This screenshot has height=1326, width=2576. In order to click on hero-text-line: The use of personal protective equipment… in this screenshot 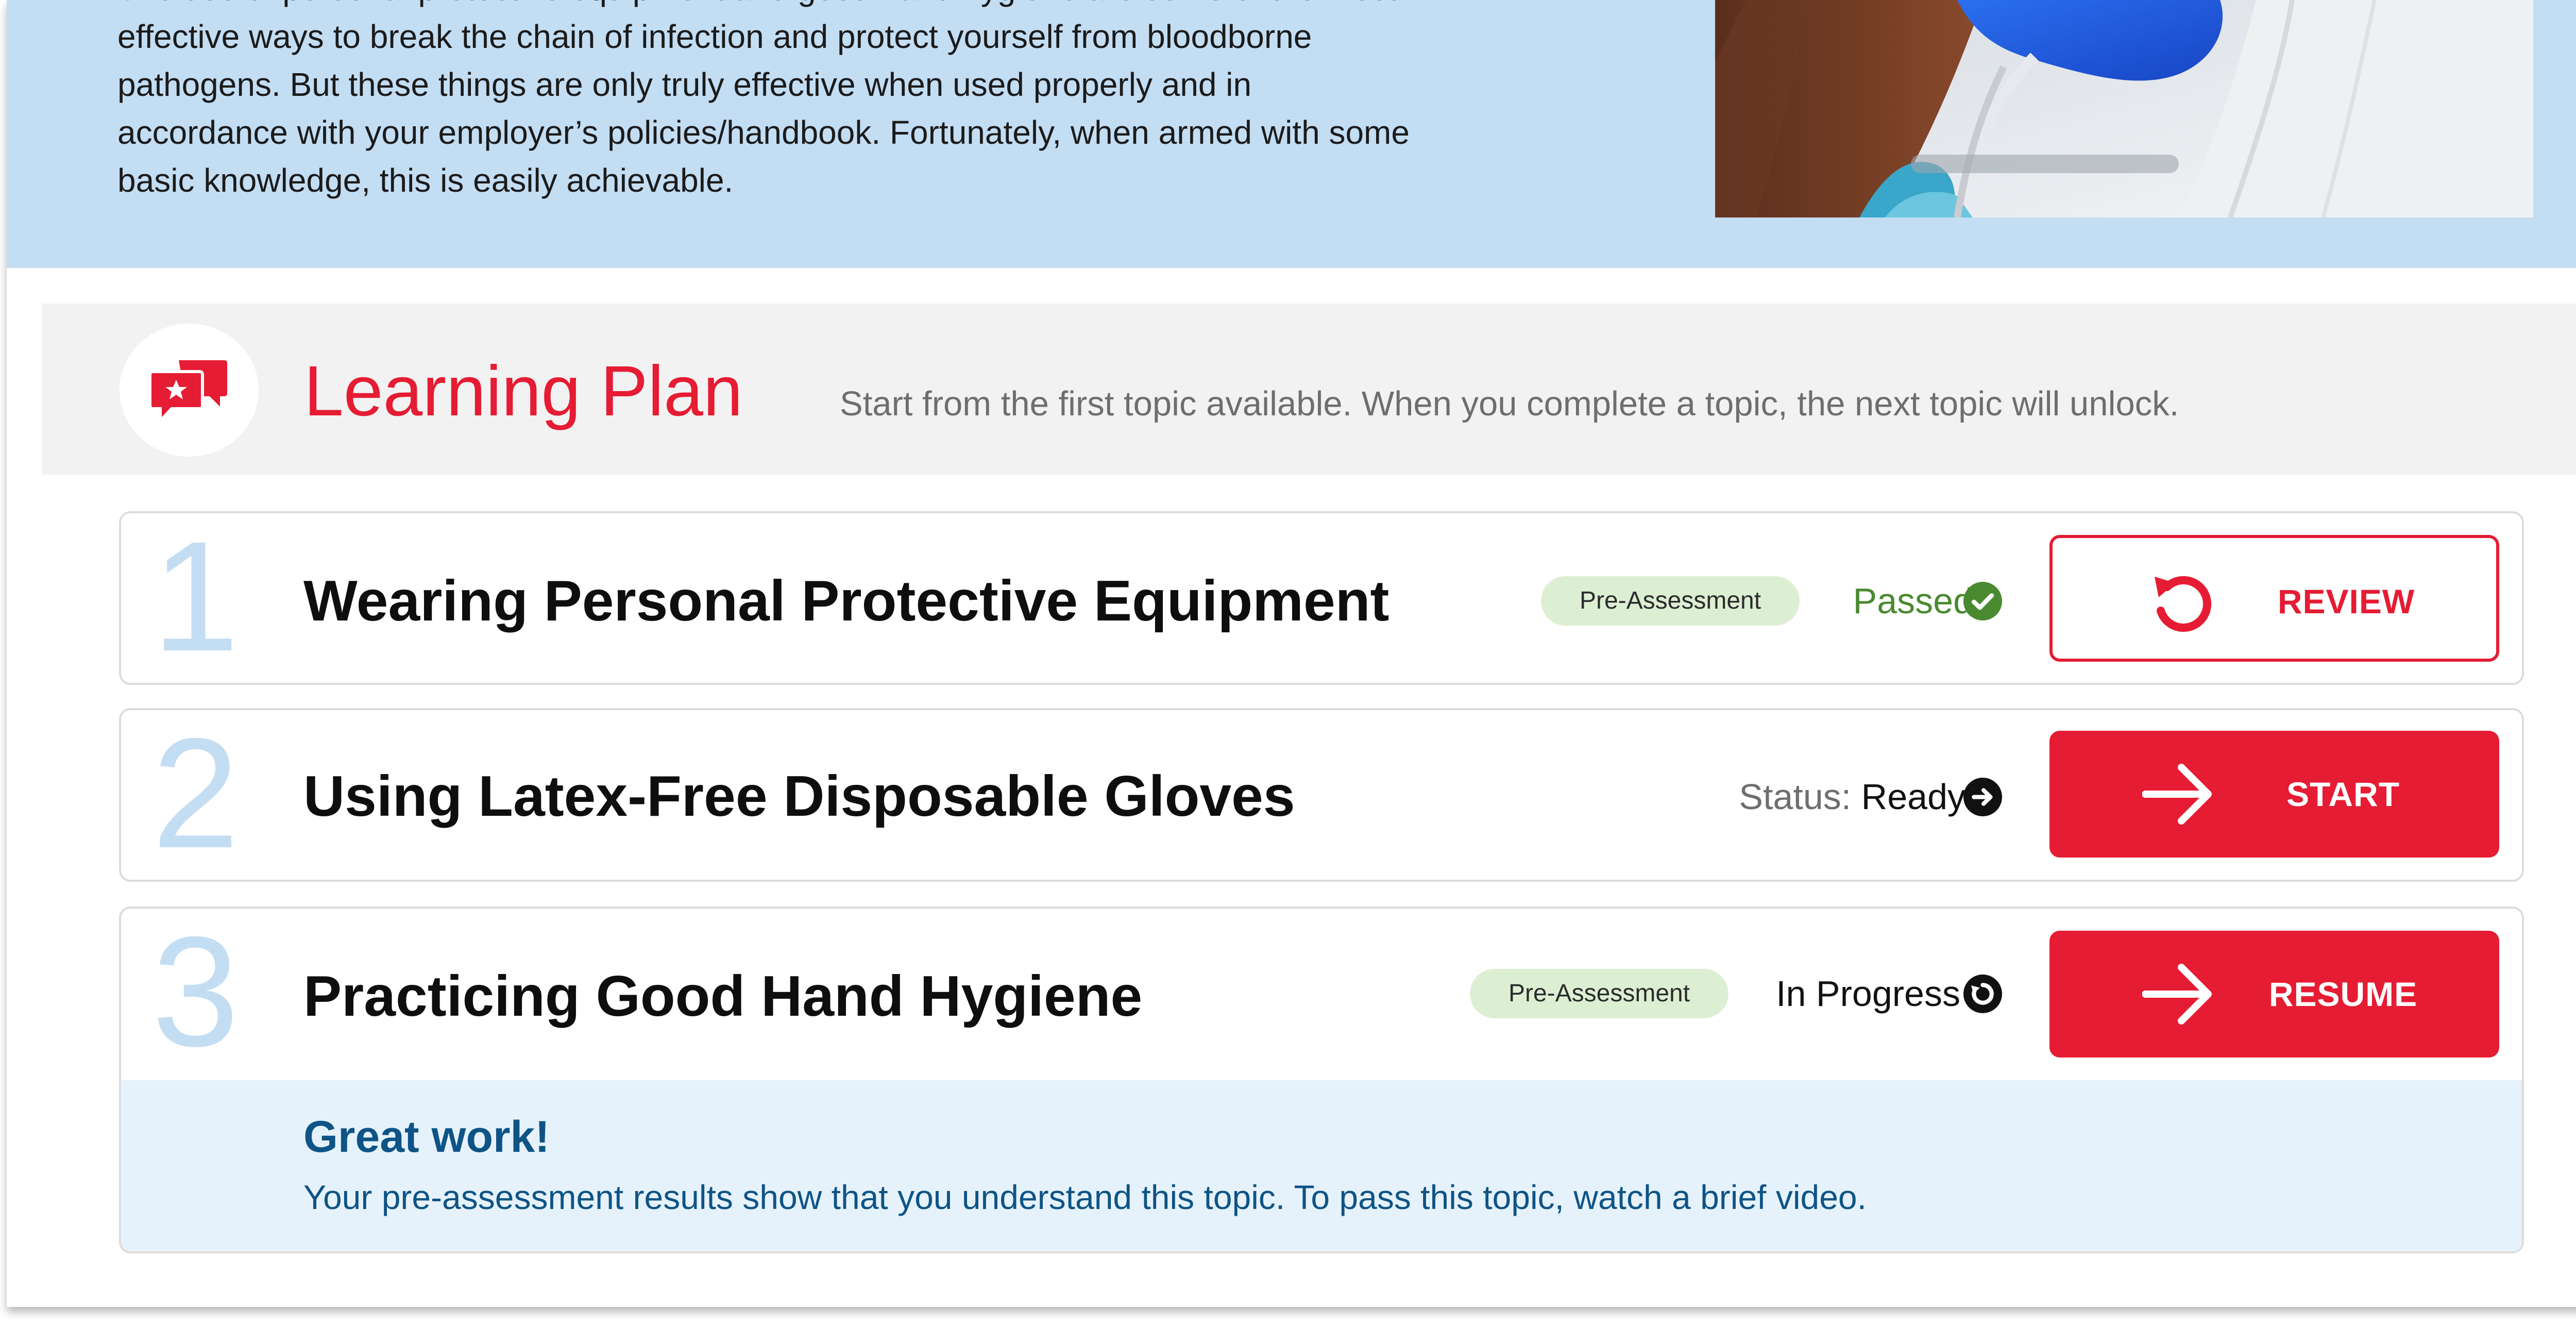, I will do `click(757, 3)`.